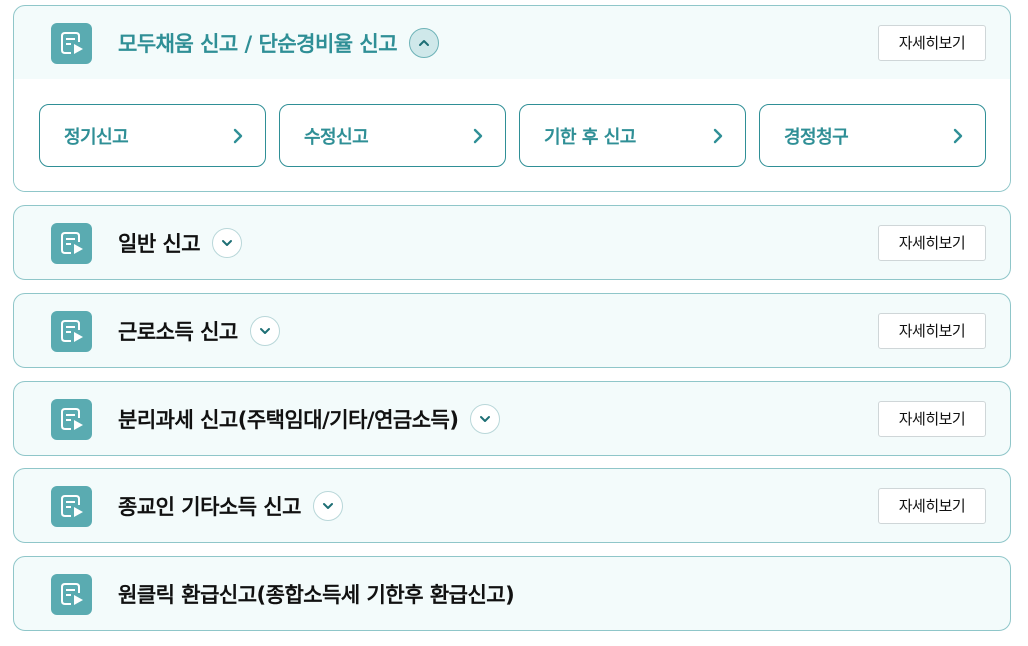  What do you see at coordinates (336, 137) in the screenshot?
I see `sub-item-label: 수정신고` at bounding box center [336, 137].